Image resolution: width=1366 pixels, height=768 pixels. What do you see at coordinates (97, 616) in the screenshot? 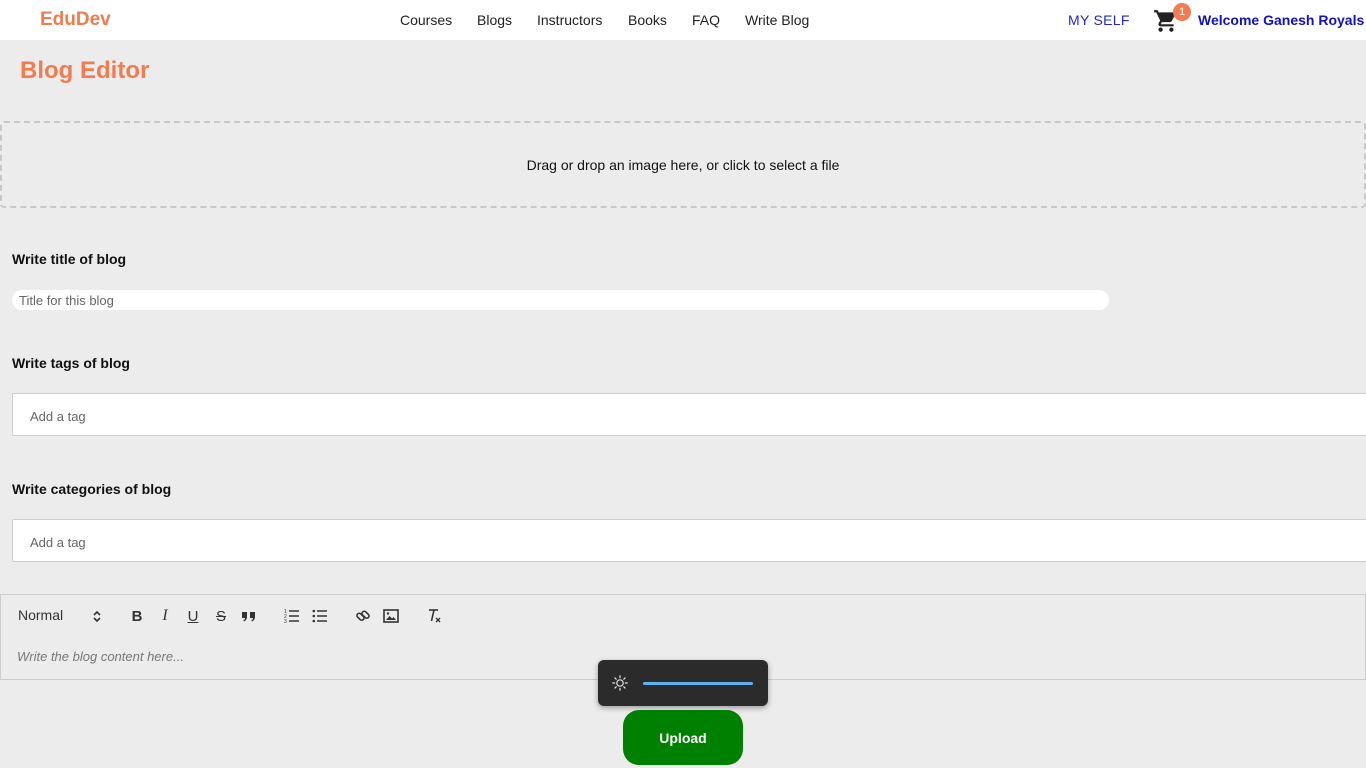
I see `select-arrows-icon` at bounding box center [97, 616].